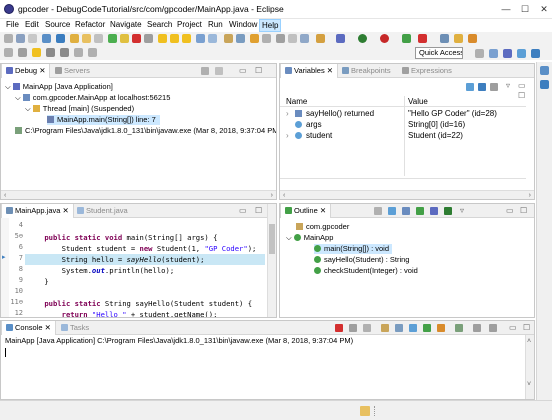  Describe the element at coordinates (228, 38) in the screenshot. I see `open-type-icon` at that location.